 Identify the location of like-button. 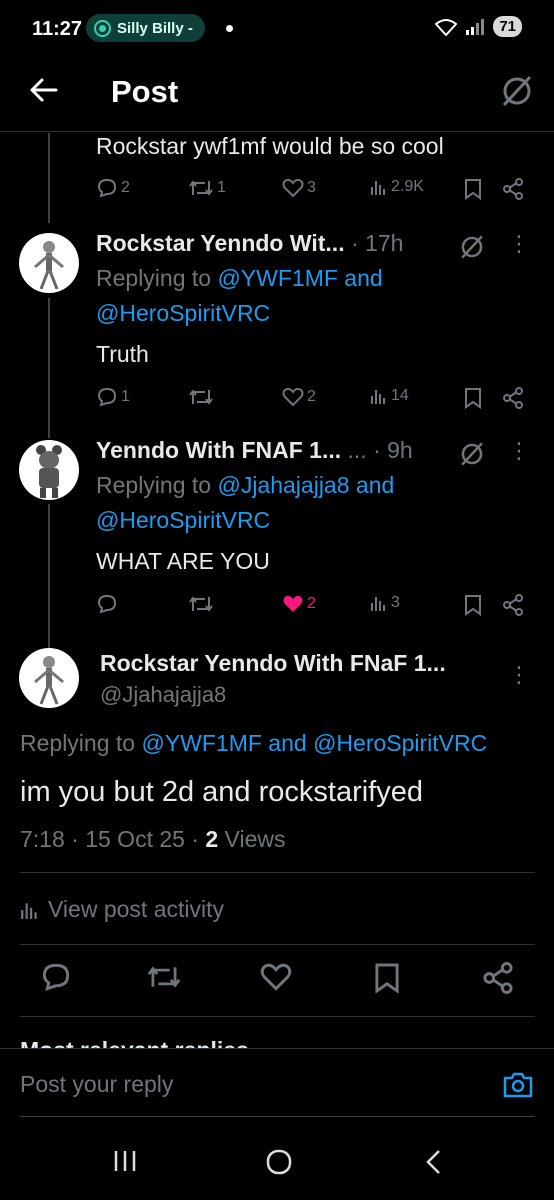
(276, 979).